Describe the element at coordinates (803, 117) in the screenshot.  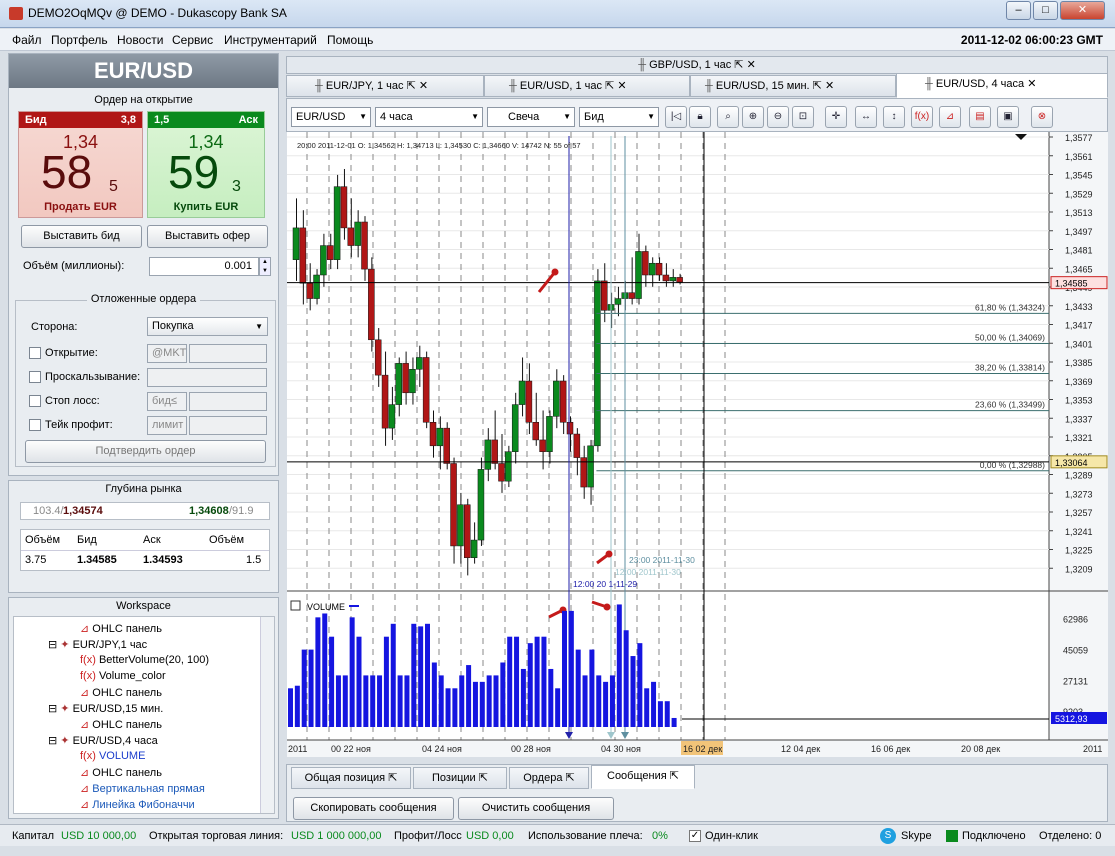
I see `zoom-fit-icon: ⊡` at that location.